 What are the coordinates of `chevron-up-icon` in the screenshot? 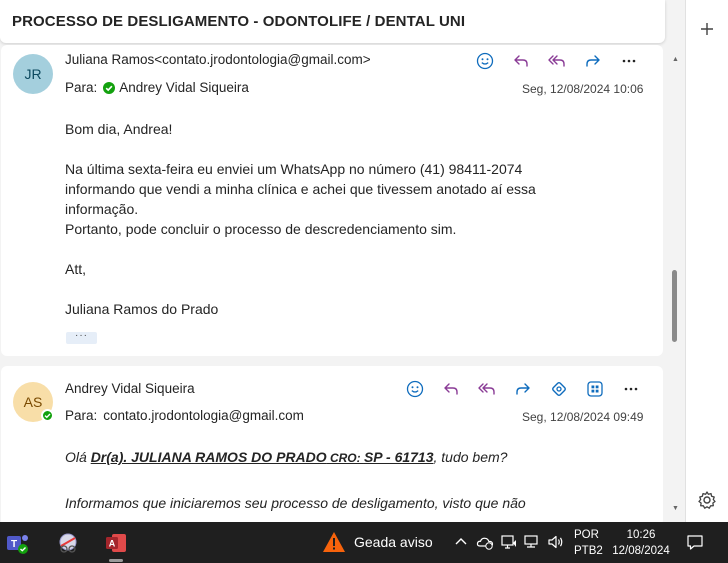 It's located at (461, 542).